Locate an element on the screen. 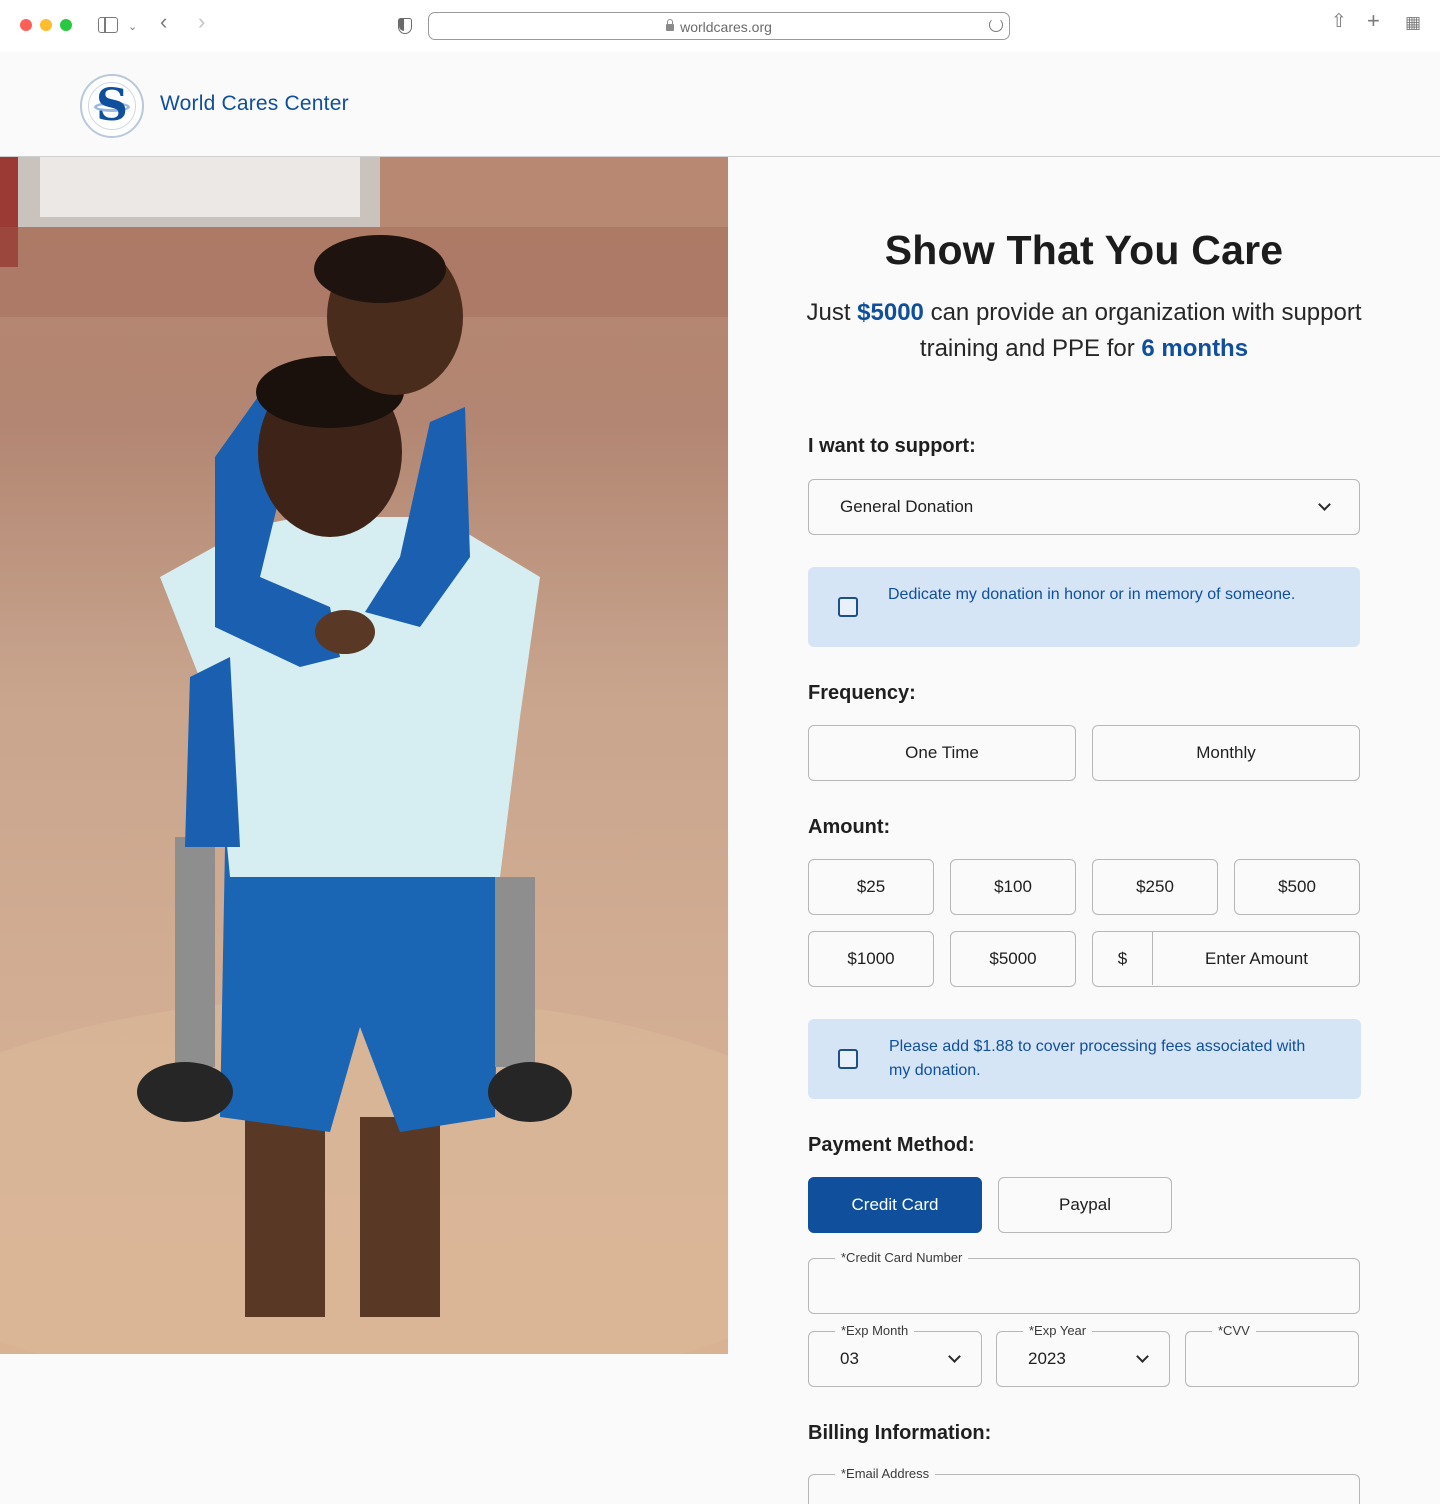 This screenshot has width=1440, height=1504. email-label: *Email Address is located at coordinates (885, 1473).